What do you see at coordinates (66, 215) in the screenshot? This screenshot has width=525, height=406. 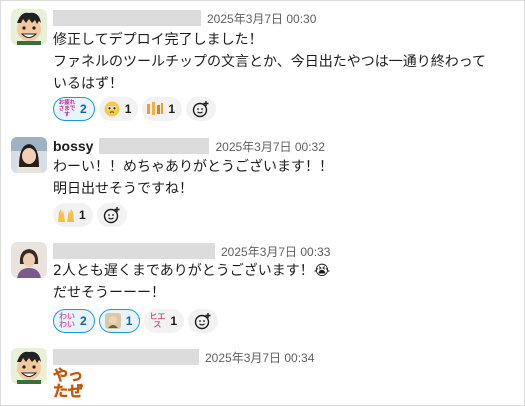 I see `raised-hands-icon` at bounding box center [66, 215].